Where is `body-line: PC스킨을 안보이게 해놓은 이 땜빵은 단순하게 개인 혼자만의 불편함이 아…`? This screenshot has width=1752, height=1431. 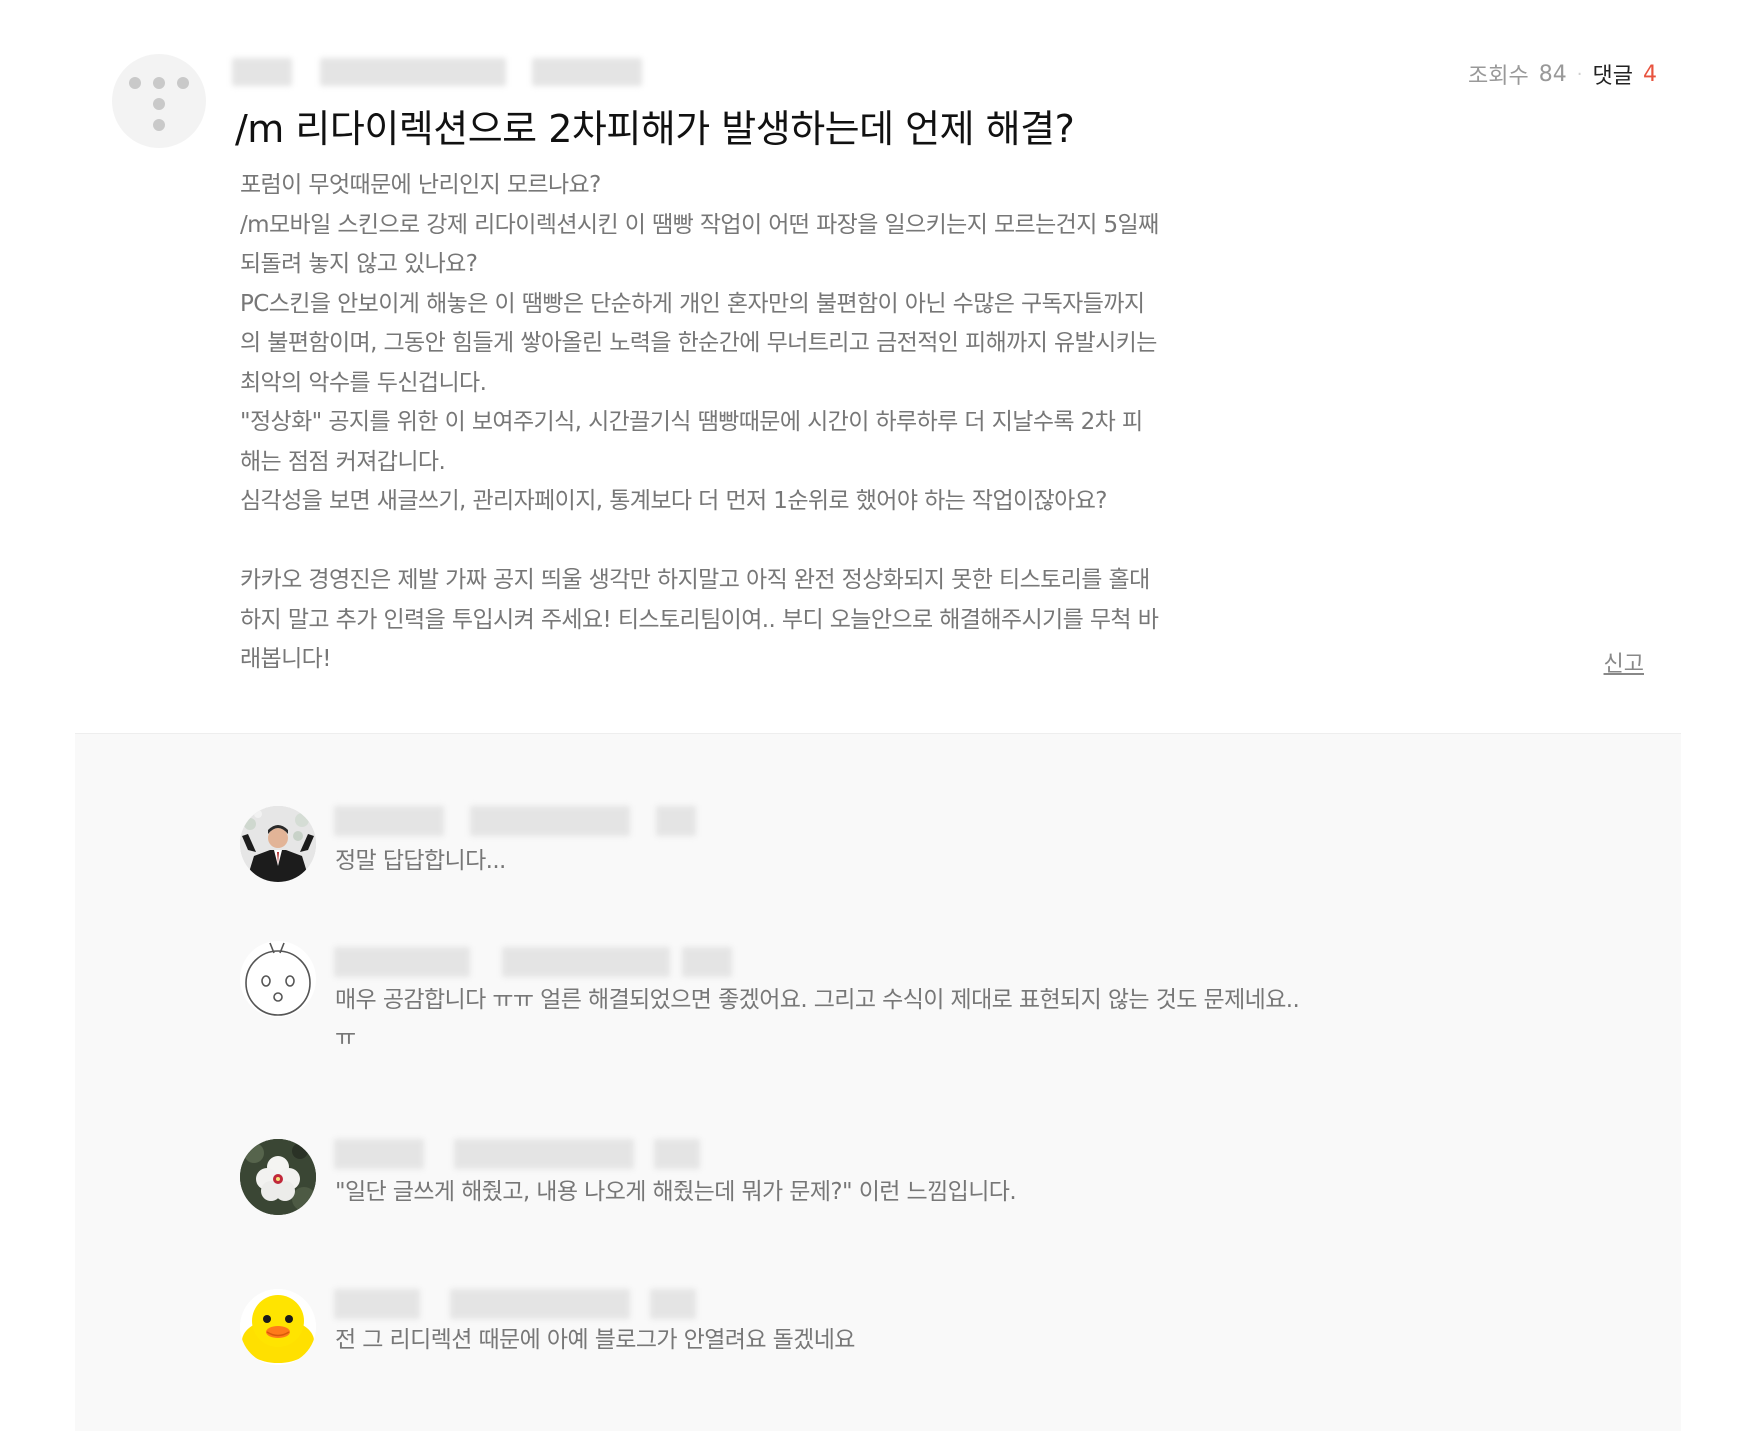 body-line: PC스킨을 안보이게 해놓은 이 땜빵은 단순하게 개인 혼자만의 불편함이 아… is located at coordinates (692, 303).